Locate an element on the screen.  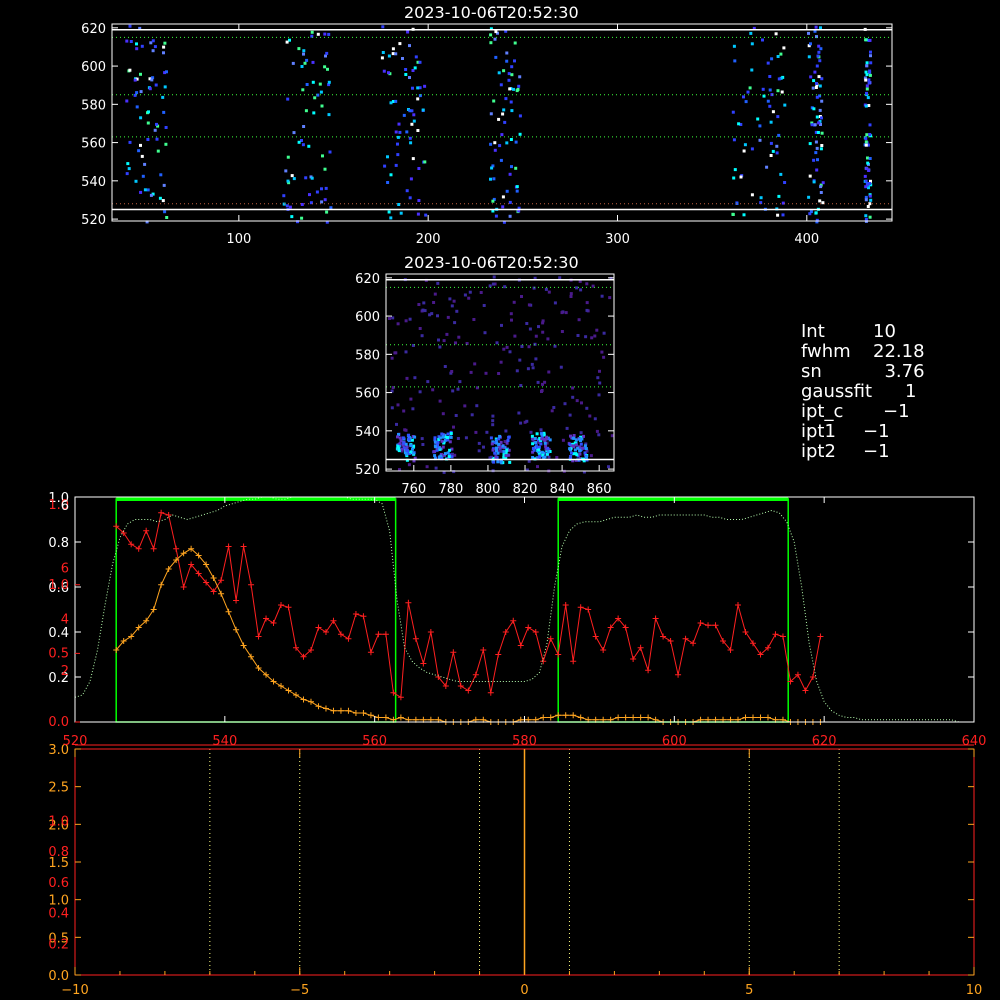
bottom-x-tick-label: −5 is located at coordinates (299, 990).